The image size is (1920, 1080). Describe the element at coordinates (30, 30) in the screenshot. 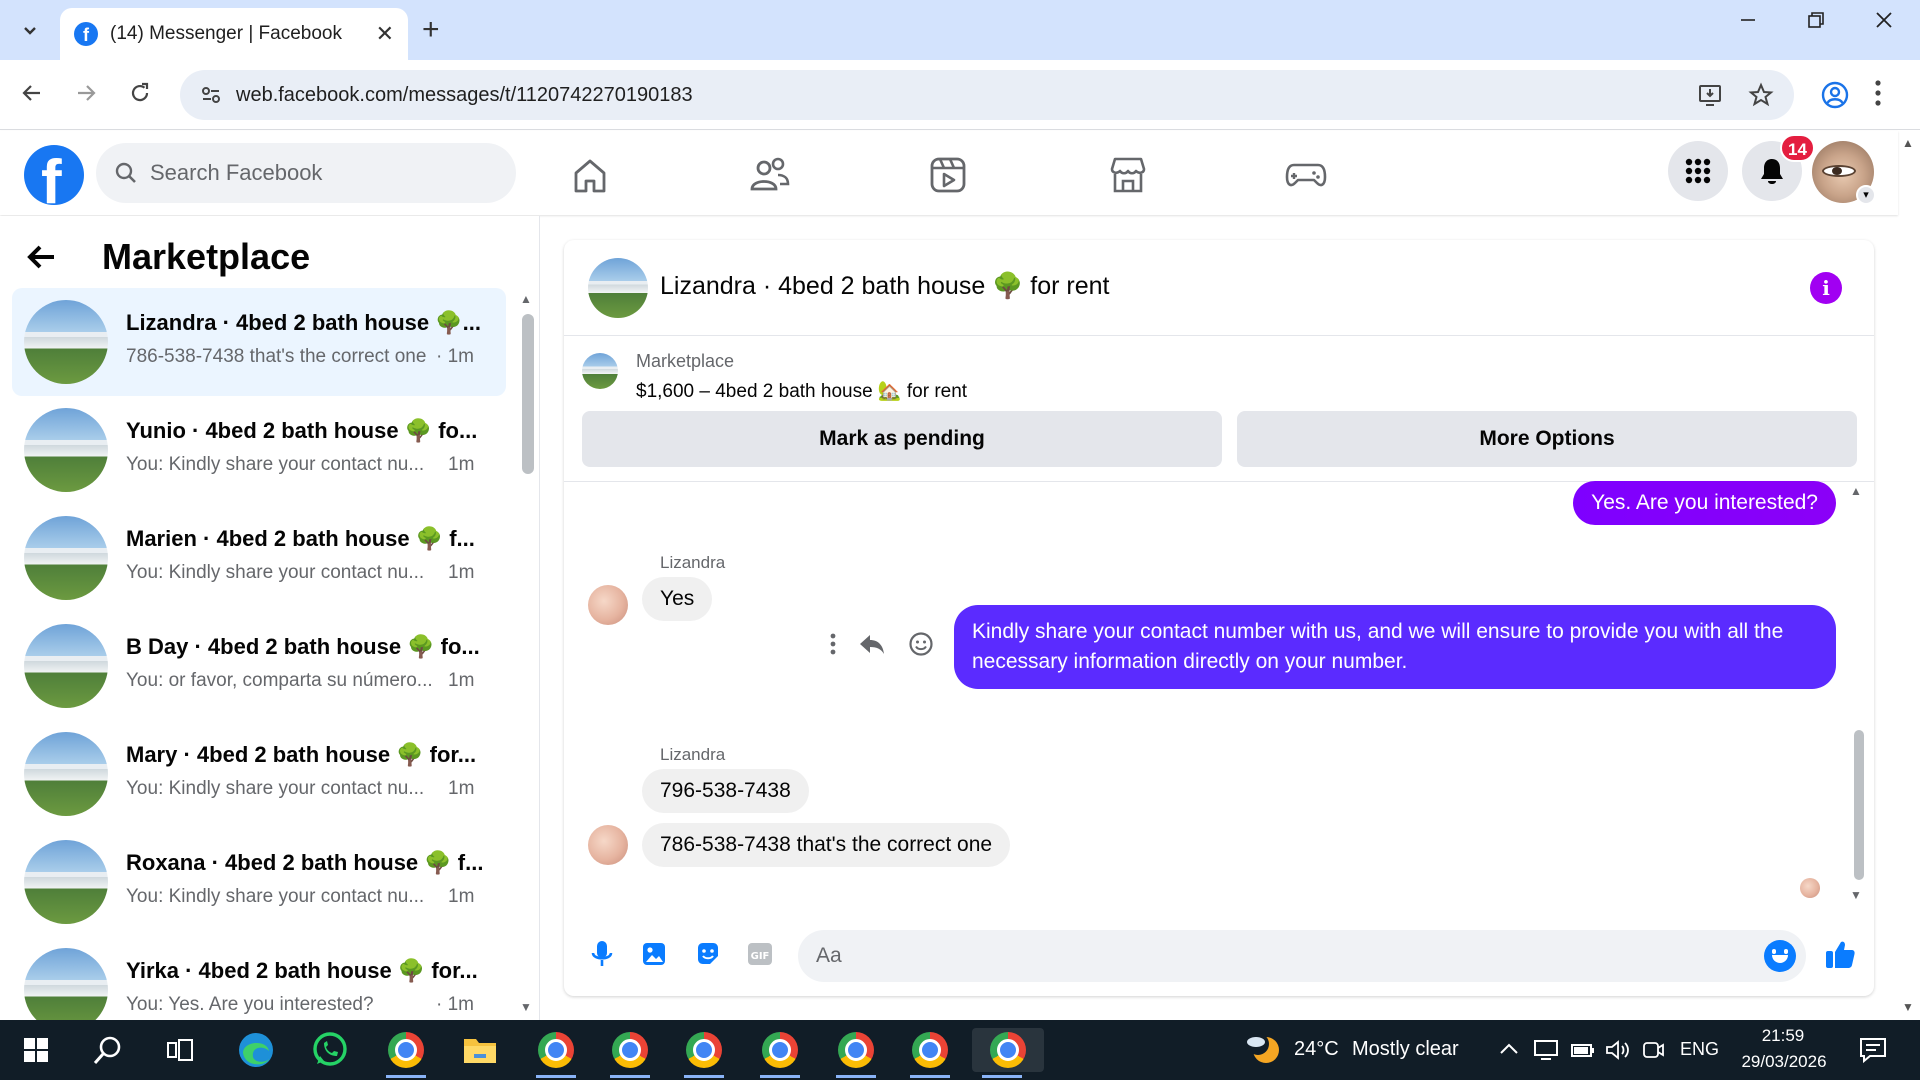

I see `tab-search-button` at that location.